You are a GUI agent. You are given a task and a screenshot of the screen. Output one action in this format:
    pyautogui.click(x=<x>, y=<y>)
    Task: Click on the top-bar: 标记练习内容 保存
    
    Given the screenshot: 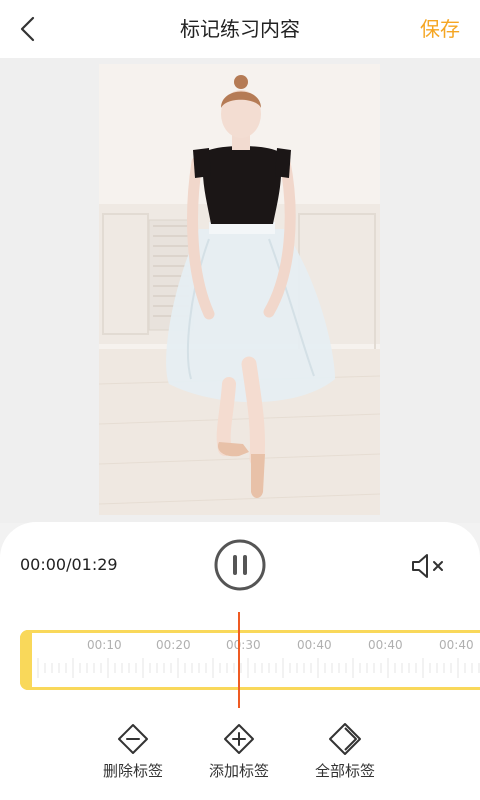 What is the action you would take?
    pyautogui.click(x=240, y=29)
    